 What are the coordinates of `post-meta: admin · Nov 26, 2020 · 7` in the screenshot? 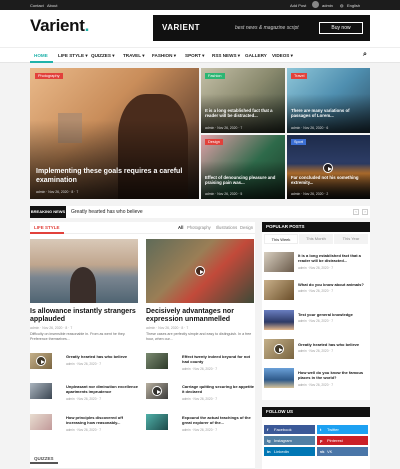 It's located at (224, 128).